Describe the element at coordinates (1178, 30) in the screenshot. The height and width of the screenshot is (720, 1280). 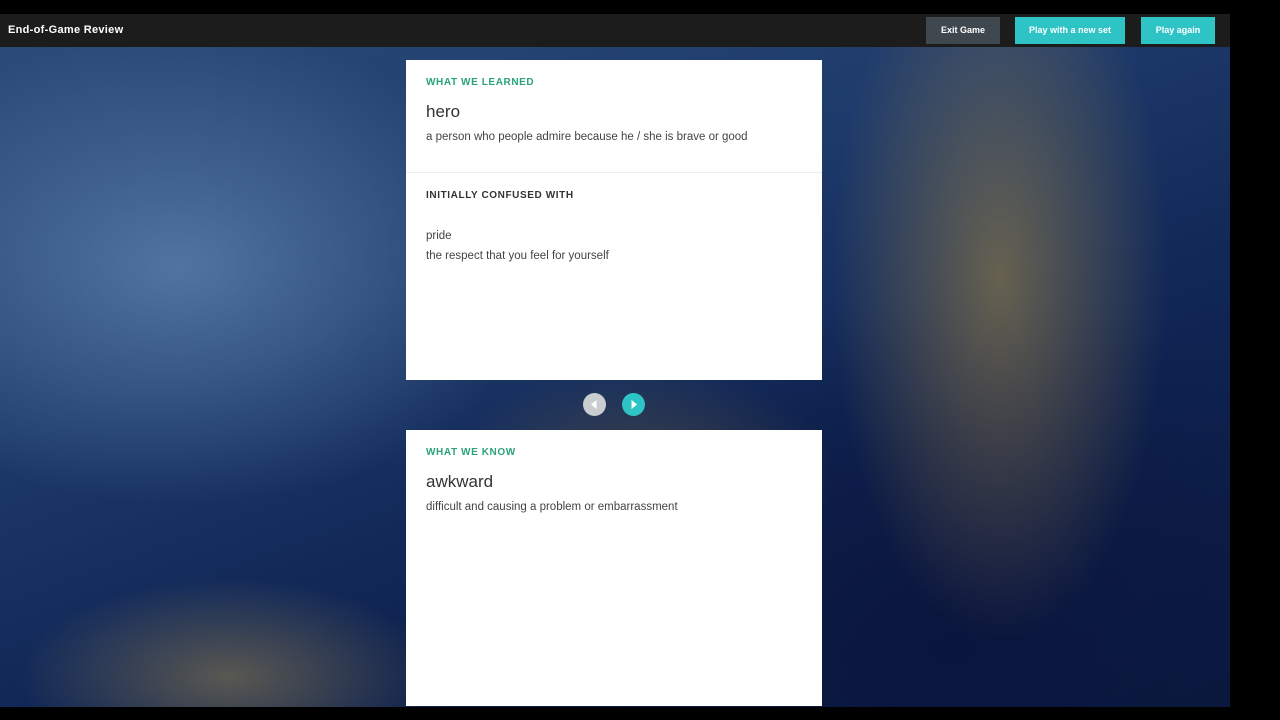
I see `play-again-button: Play again` at that location.